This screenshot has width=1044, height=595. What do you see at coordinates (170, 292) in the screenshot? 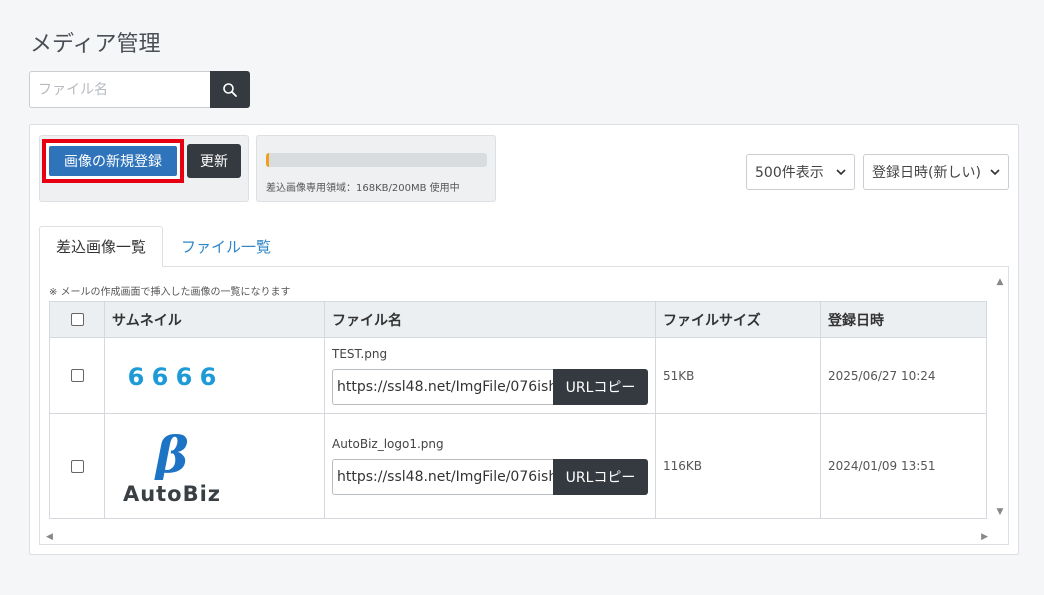
I see `list-note: ※ メールの作成画面で挿入した画像の一覧になります` at bounding box center [170, 292].